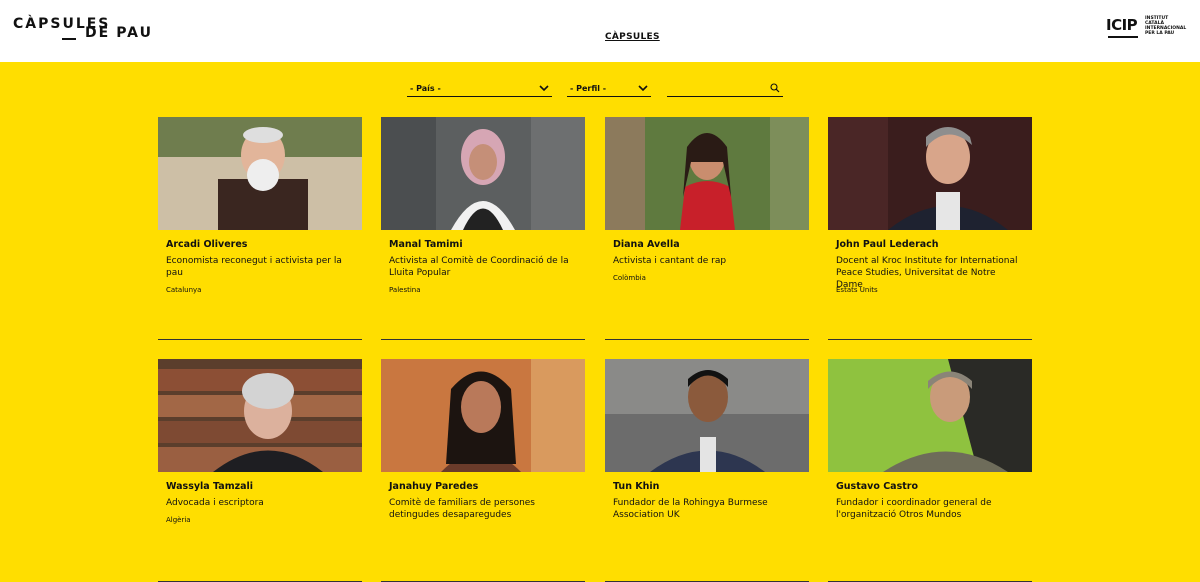  Describe the element at coordinates (1166, 26) in the screenshot. I see `icip-logo-subtitle: INSTITUT CATALÀ INTERNACIONAL PER LA PAU` at that location.